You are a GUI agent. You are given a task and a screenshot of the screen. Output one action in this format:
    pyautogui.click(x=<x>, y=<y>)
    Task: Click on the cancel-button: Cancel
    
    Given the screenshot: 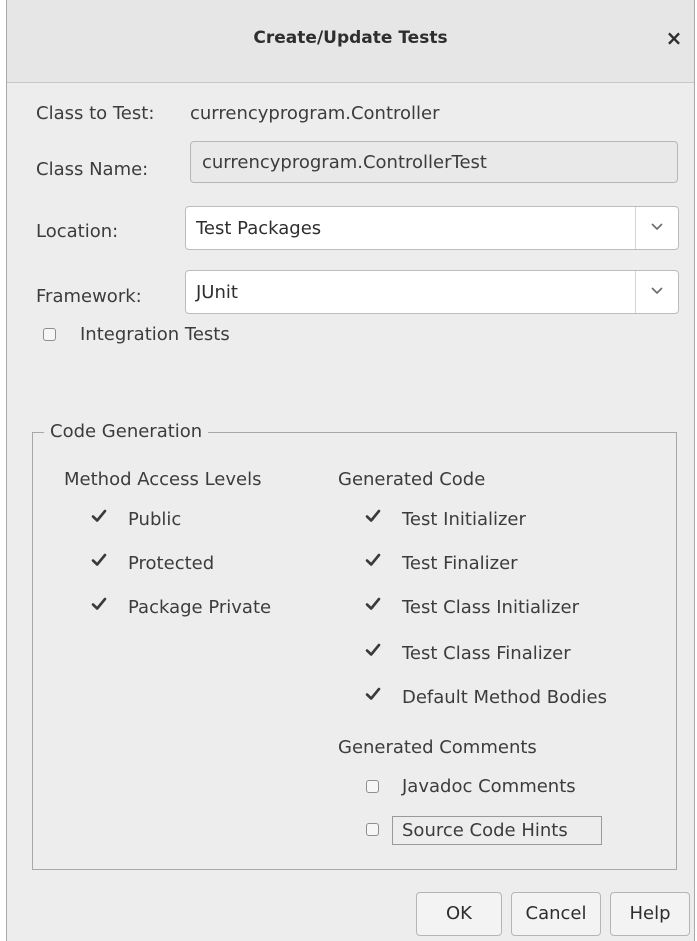 What is the action you would take?
    pyautogui.click(x=556, y=914)
    